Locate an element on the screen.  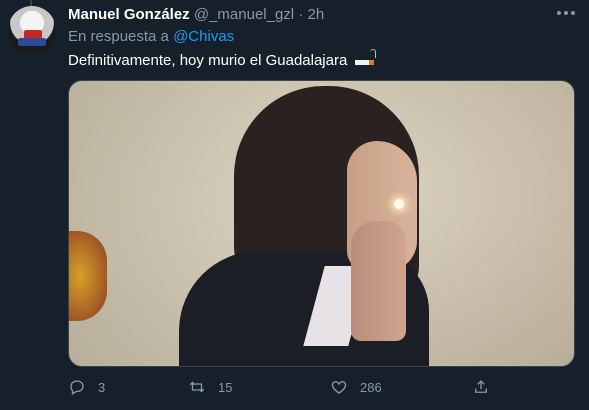
more-options-button is located at coordinates (566, 13).